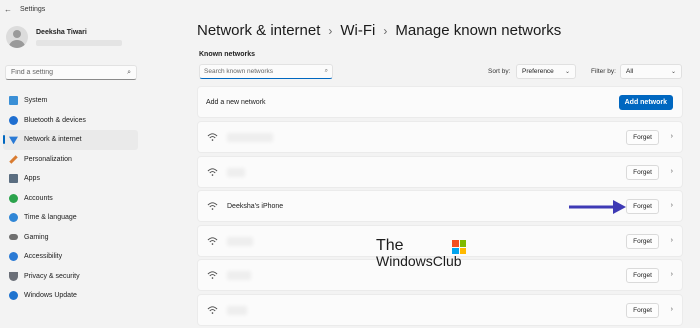 This screenshot has width=700, height=328. I want to click on system-icon, so click(13, 101).